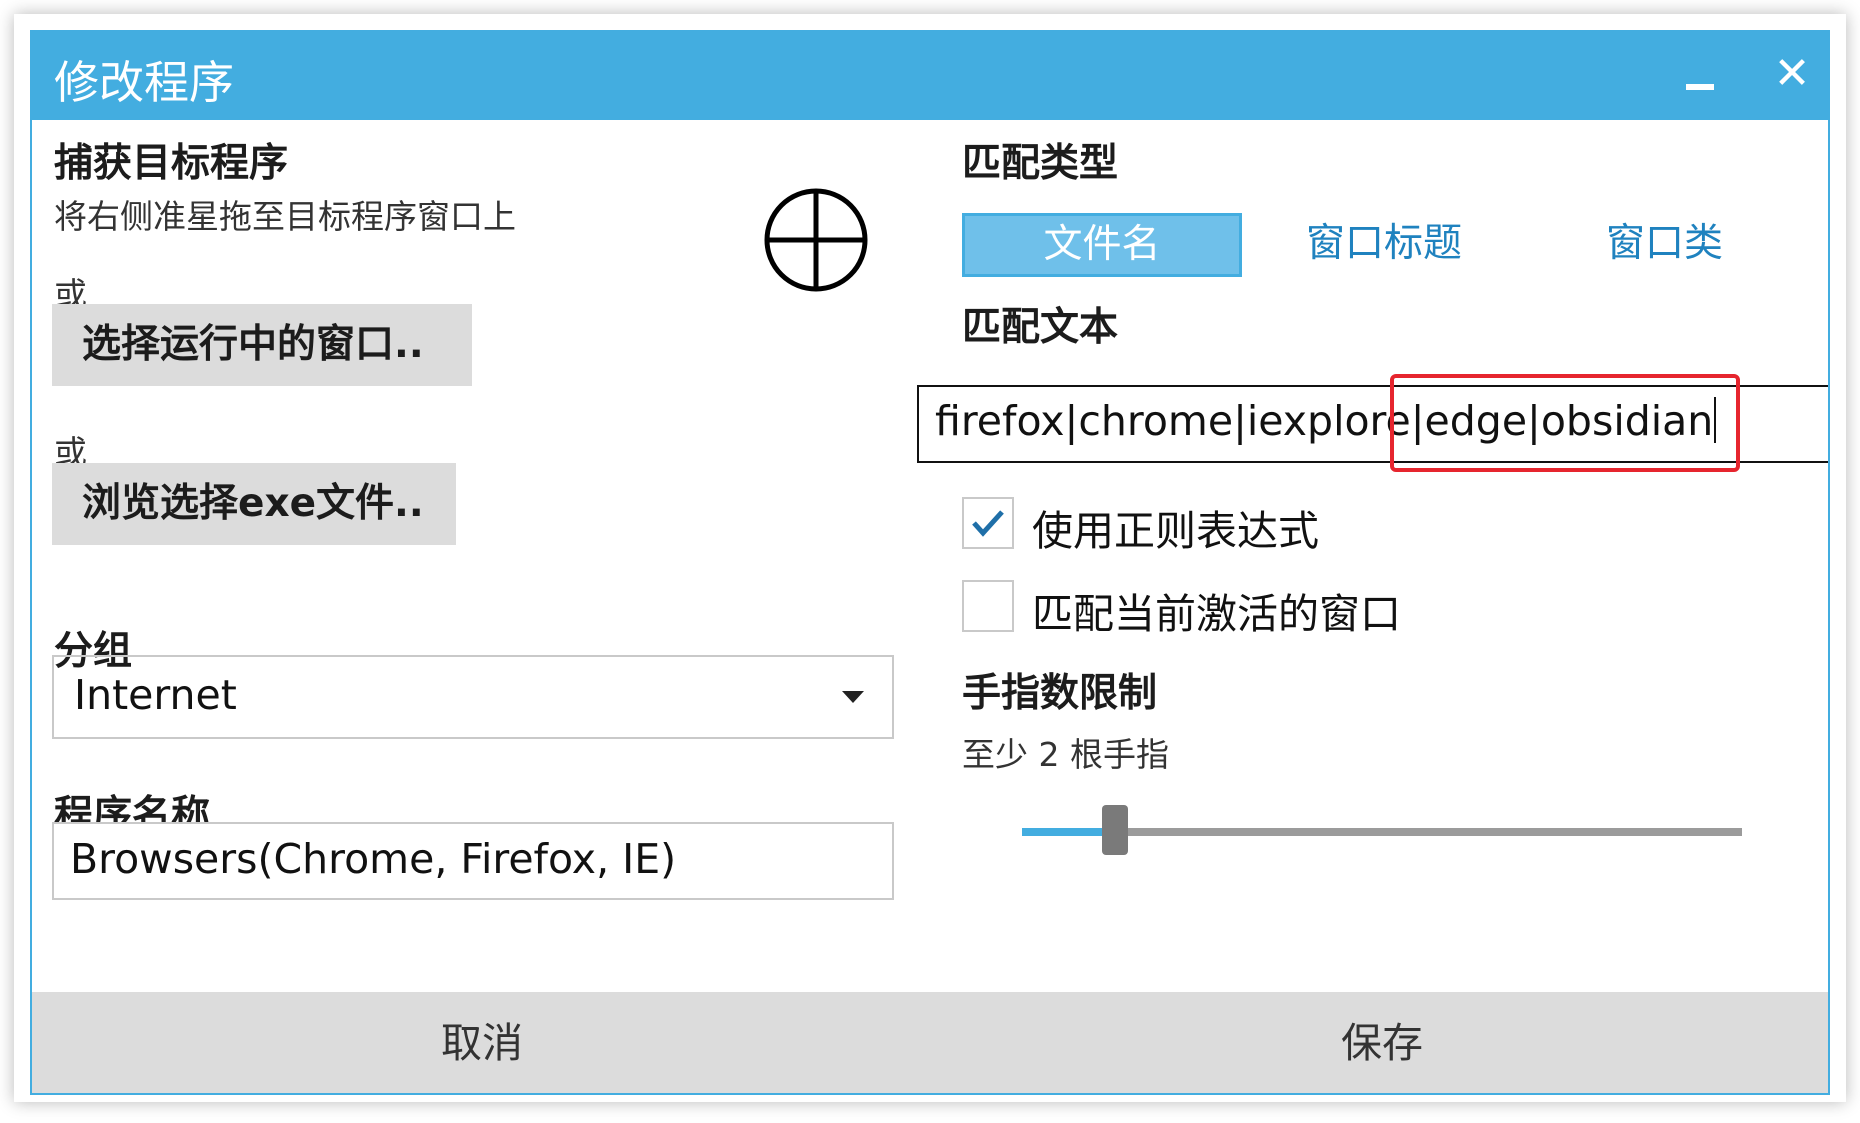 The height and width of the screenshot is (1123, 1860). Describe the element at coordinates (1175, 527) in the screenshot. I see `use-regex-label: 使用正则表达式` at that location.